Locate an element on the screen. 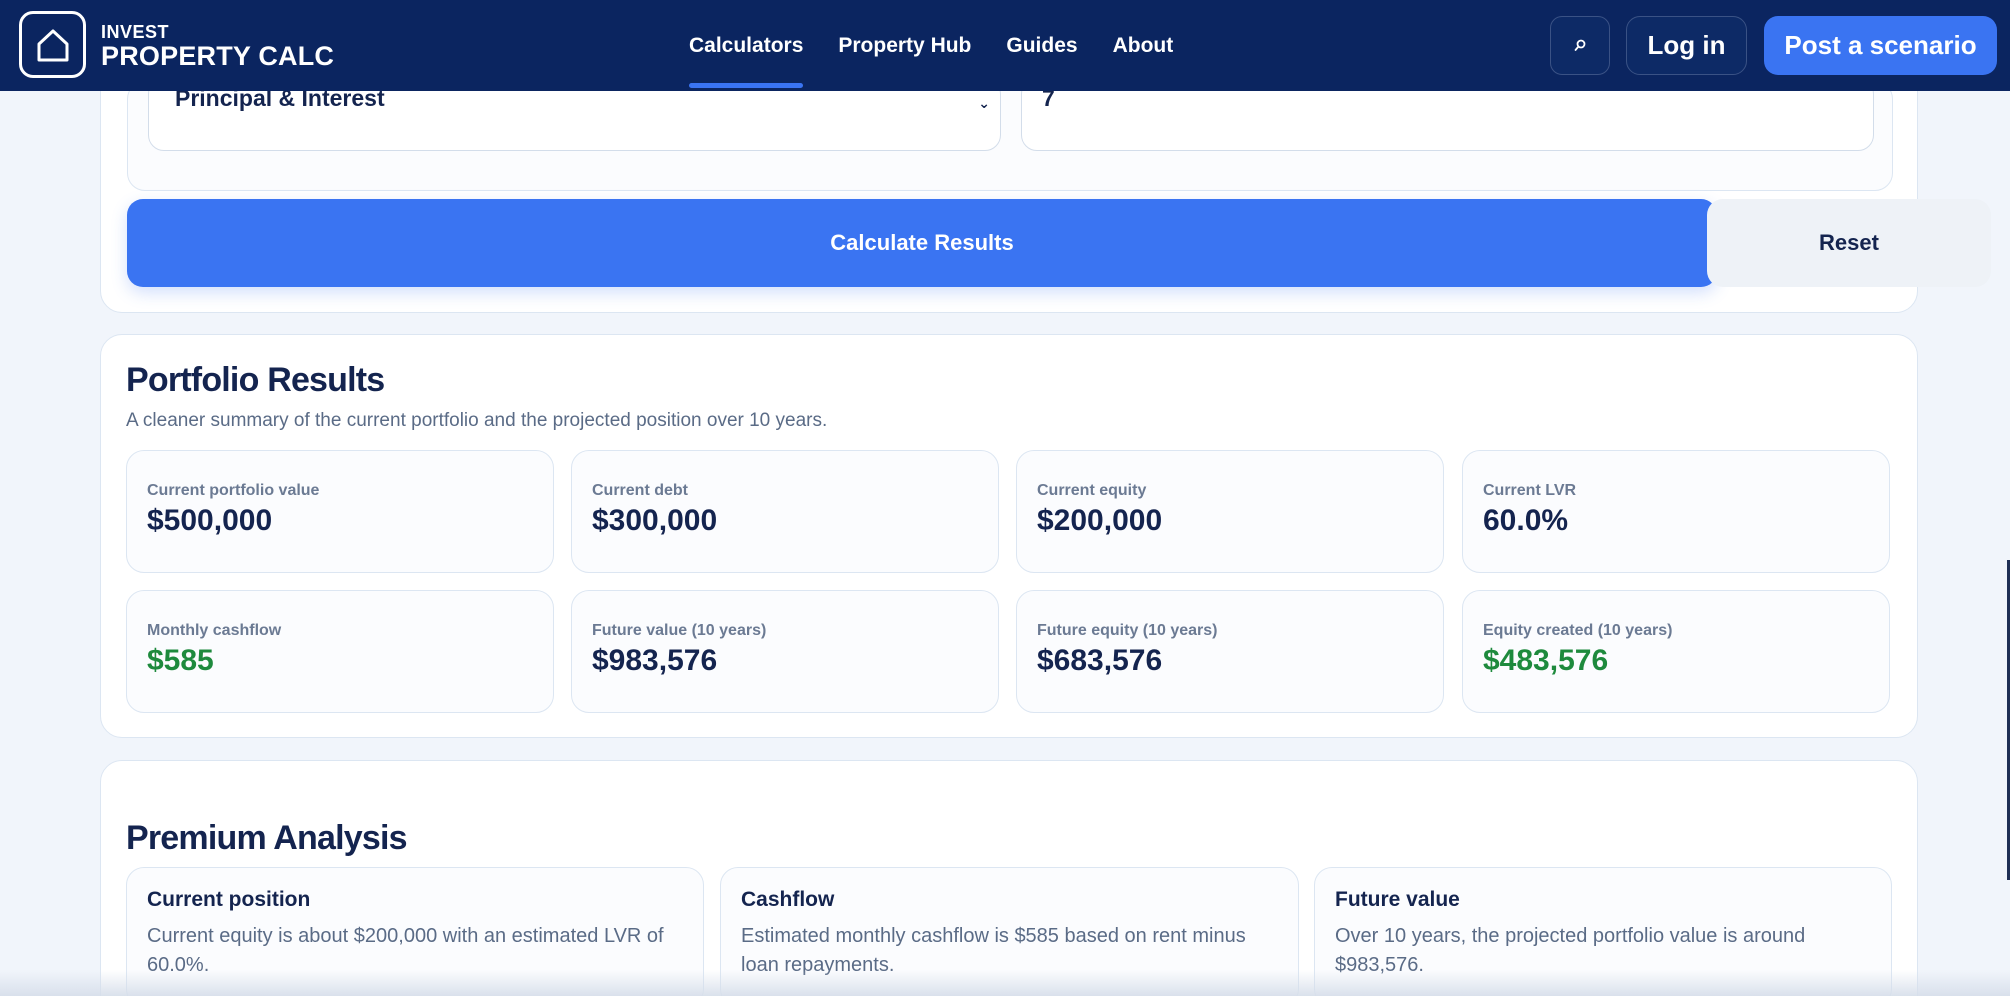  premium-title: Premium Analysis is located at coordinates (267, 838).